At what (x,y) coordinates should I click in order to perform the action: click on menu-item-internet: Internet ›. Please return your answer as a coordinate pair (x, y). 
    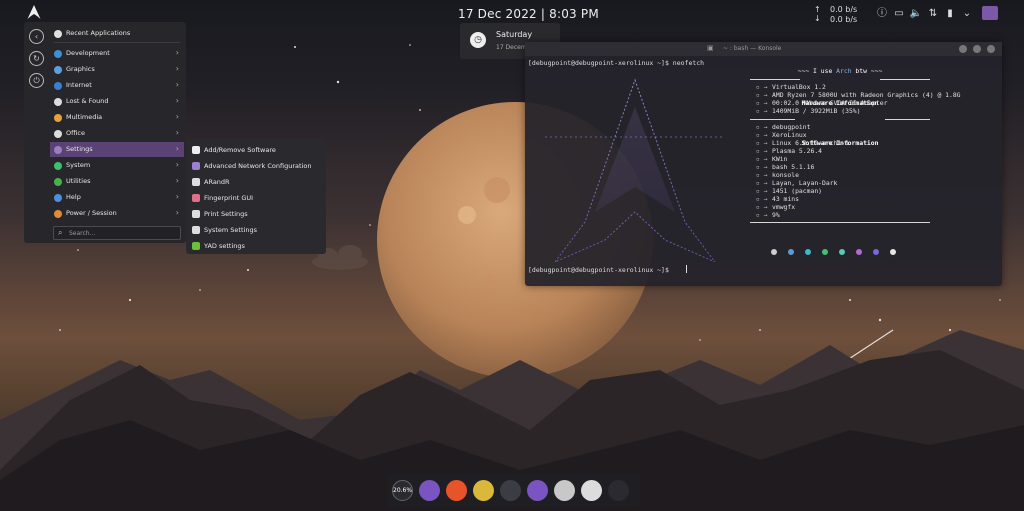
    Looking at the image, I should click on (117, 85).